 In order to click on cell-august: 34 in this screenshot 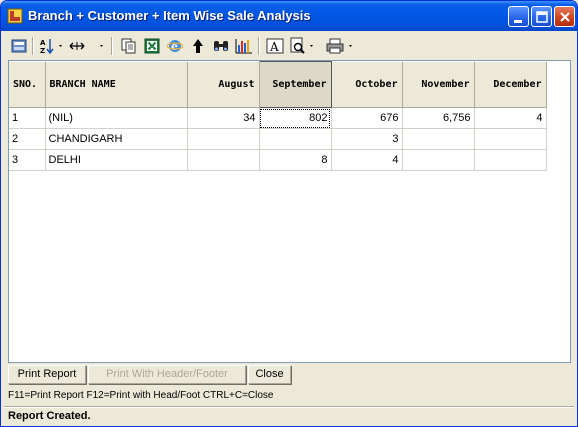, I will do `click(223, 118)`.